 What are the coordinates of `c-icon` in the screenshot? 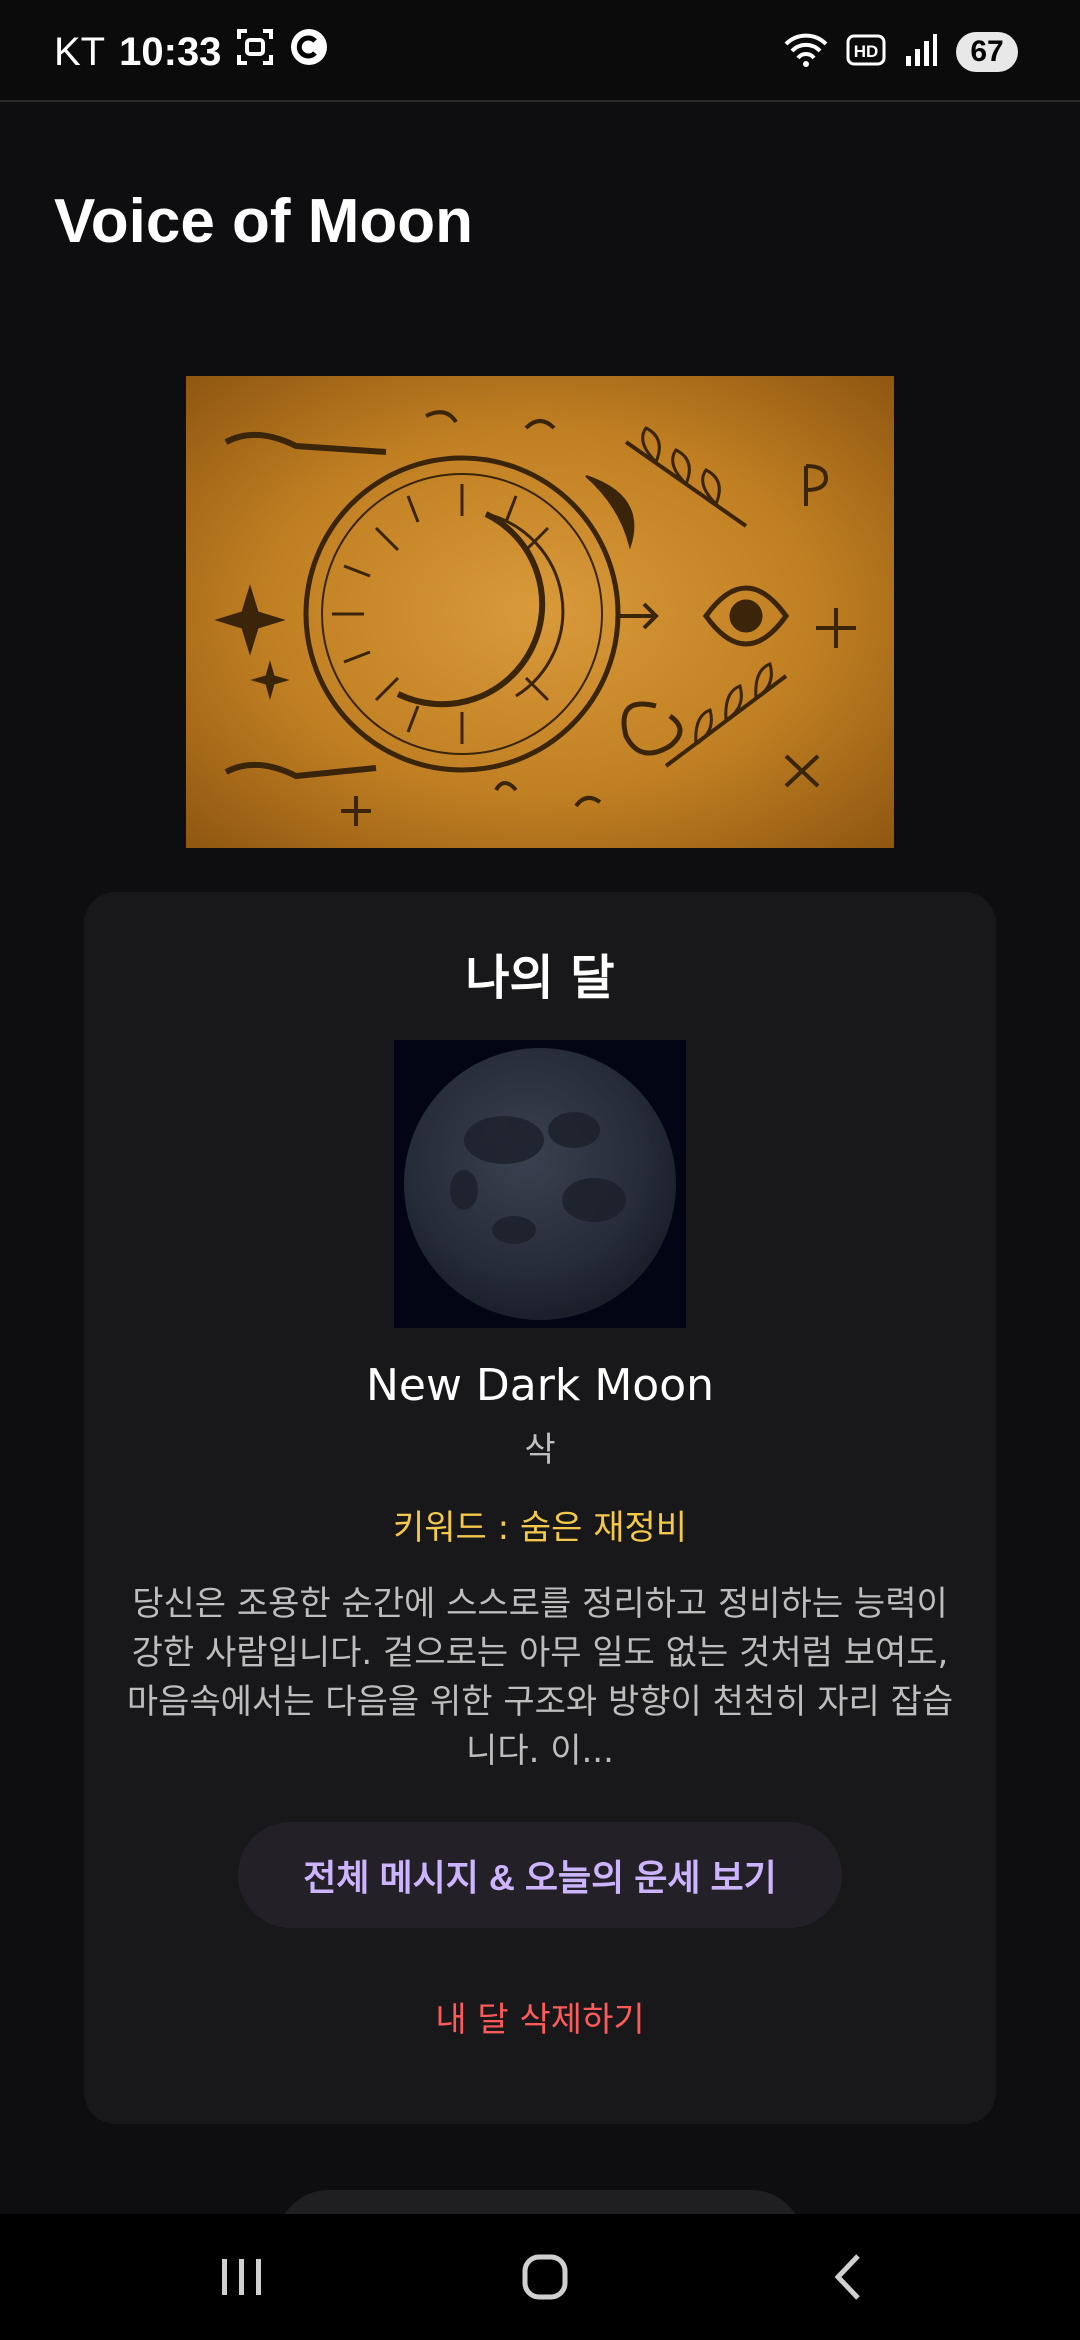 It's located at (309, 52).